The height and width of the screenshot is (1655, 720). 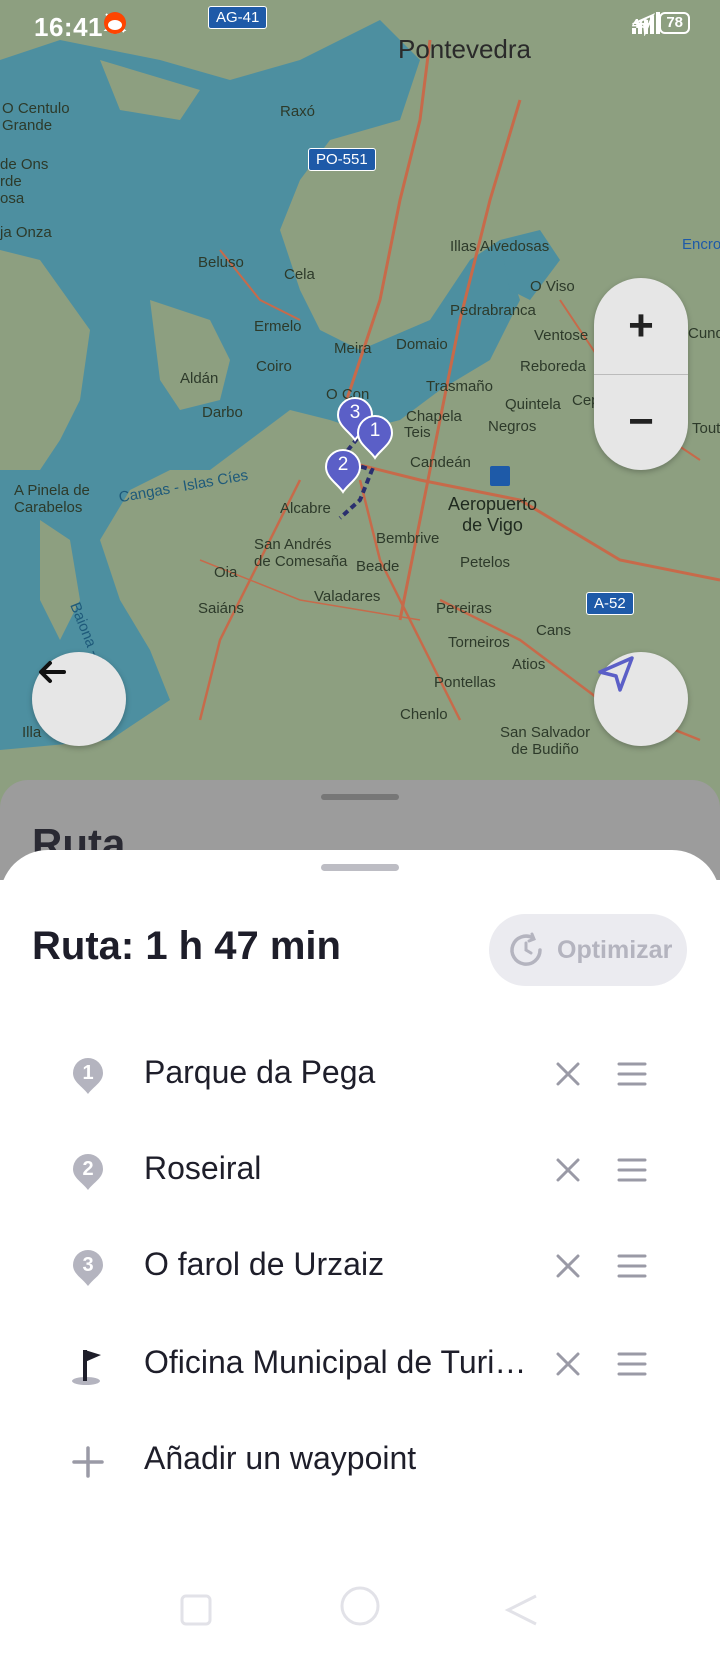 I want to click on map-label-aeropuerto: Aeropuerto de Vigo, so click(x=493, y=514).